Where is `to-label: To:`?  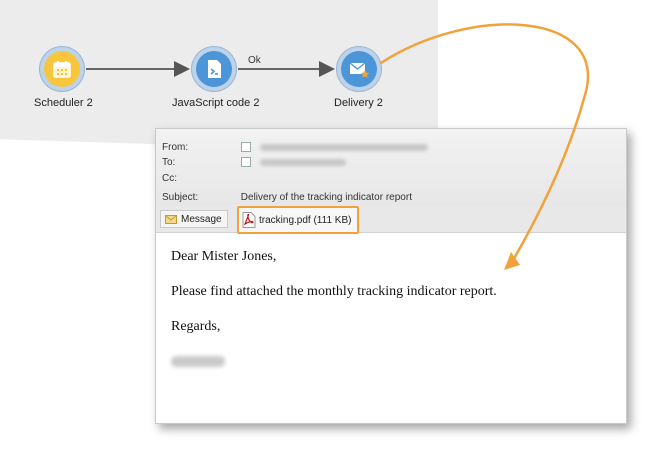 to-label: To: is located at coordinates (169, 162).